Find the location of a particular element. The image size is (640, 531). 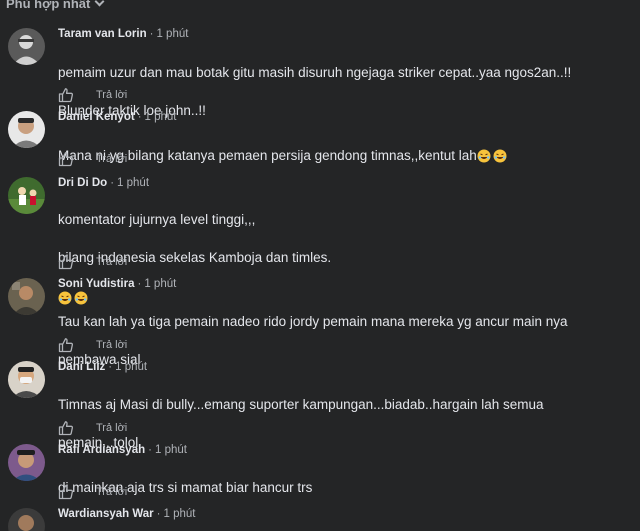

sort-label: Phù hợp nhất is located at coordinates (48, 5).